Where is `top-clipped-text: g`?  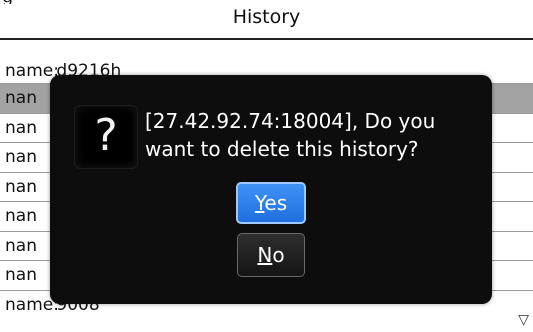 top-clipped-text: g is located at coordinates (266, 2).